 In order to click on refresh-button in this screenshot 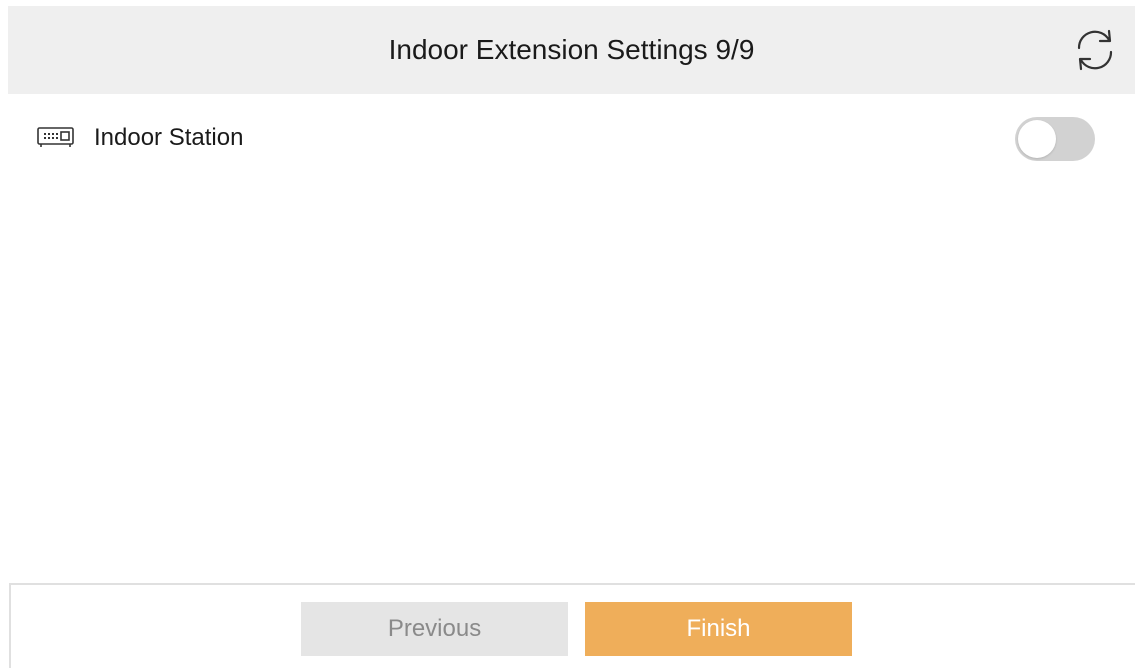, I will do `click(1095, 50)`.